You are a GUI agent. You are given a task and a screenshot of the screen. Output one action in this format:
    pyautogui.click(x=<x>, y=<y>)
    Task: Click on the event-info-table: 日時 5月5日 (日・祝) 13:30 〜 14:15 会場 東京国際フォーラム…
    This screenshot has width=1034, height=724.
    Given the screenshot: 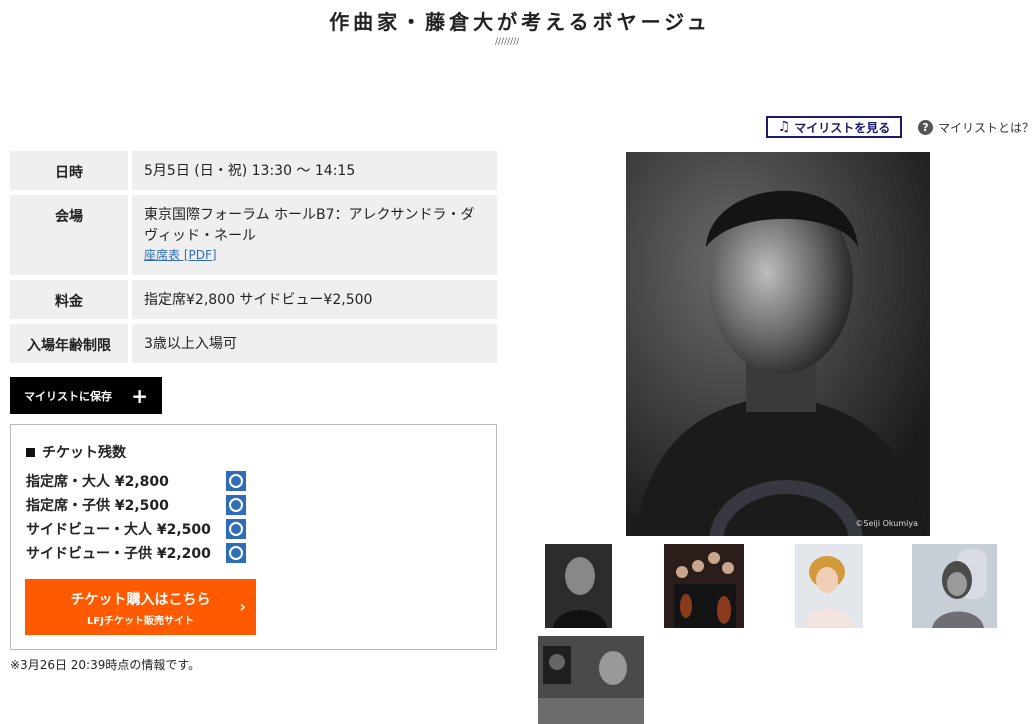 What is the action you would take?
    pyautogui.click(x=253, y=259)
    